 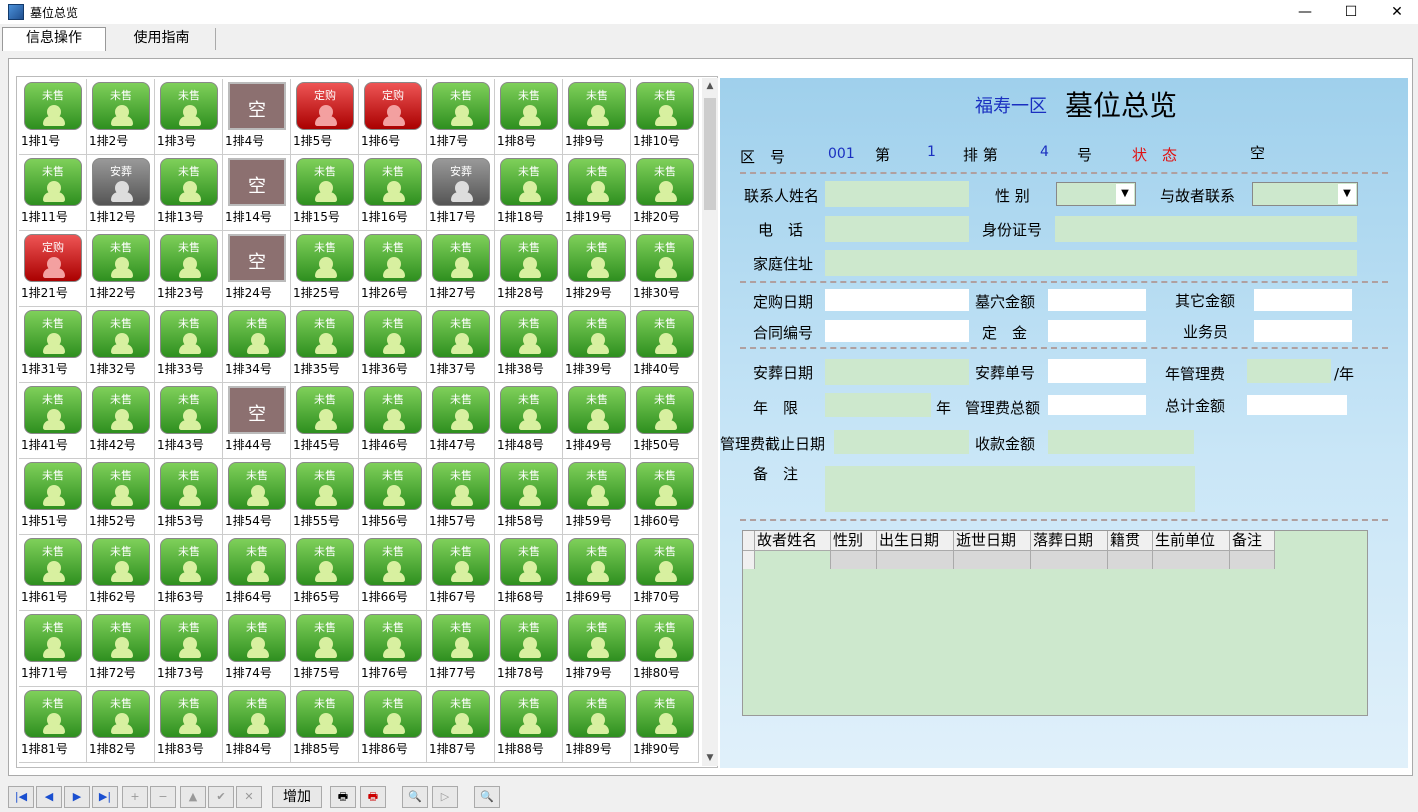 I want to click on tomb-cell: 未售 1排60号, so click(x=665, y=497).